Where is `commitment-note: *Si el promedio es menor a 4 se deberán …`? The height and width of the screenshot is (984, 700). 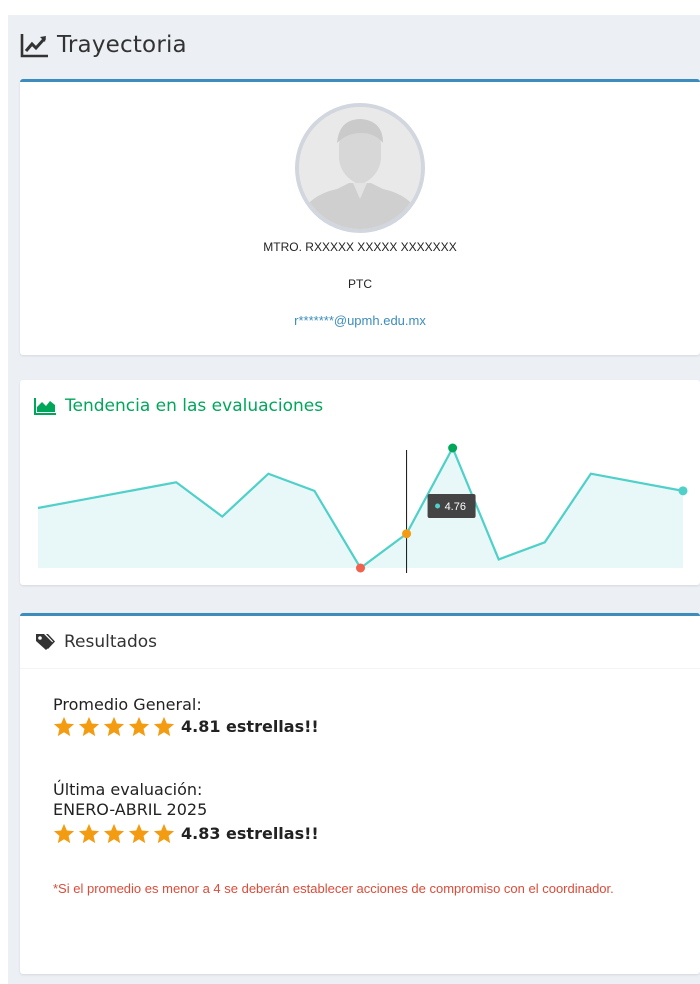
commitment-note: *Si el promedio es menor a 4 se deberán … is located at coordinates (333, 888).